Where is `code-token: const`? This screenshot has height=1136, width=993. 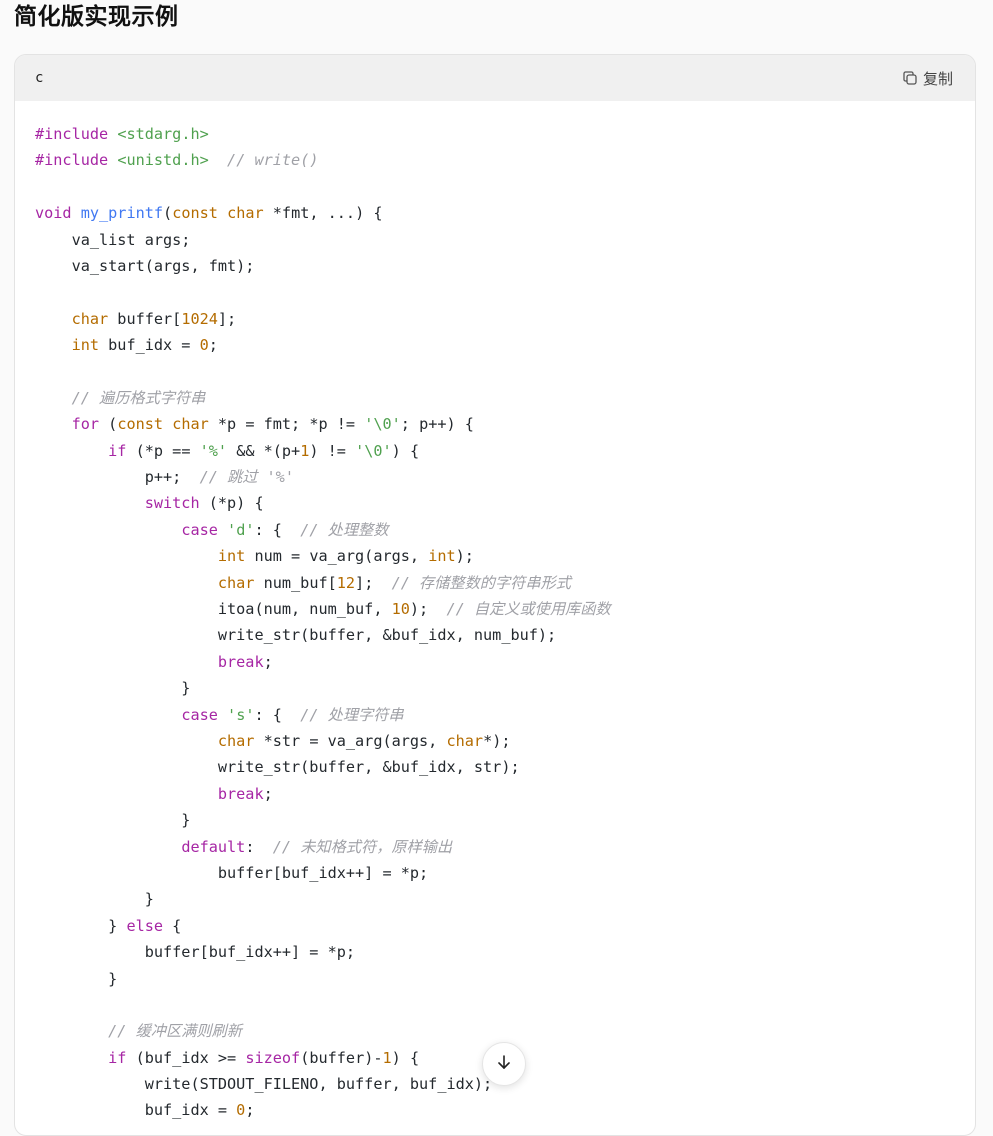
code-token: const is located at coordinates (140, 424).